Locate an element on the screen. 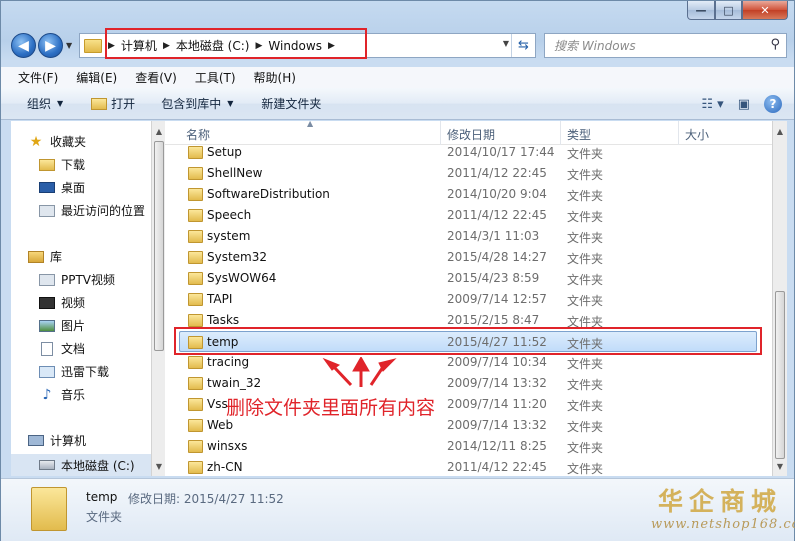 This screenshot has height=541, width=795. nav-pane-scrollbar: ▲ ▼ is located at coordinates (158, 298).